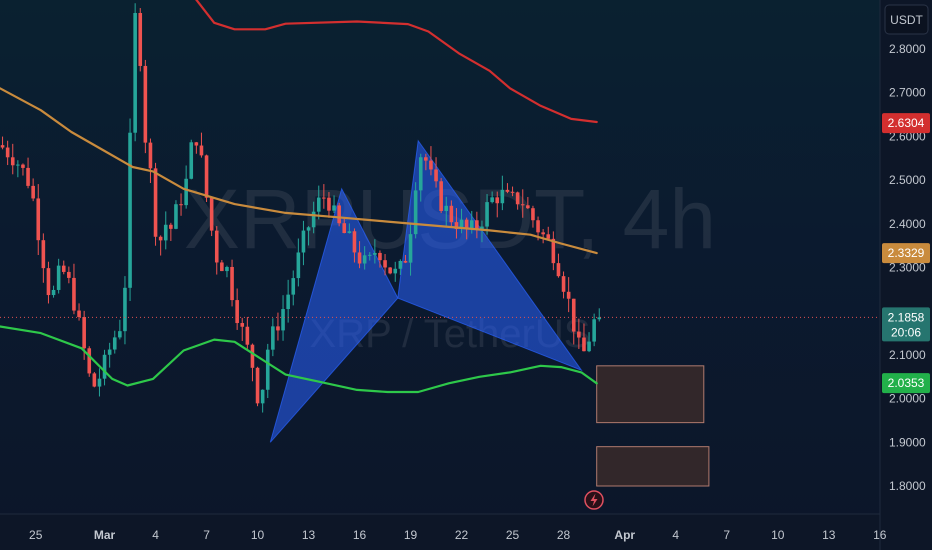 This screenshot has width=932, height=550. Describe the element at coordinates (880, 535) in the screenshot. I see `x-tick-label: 16` at that location.